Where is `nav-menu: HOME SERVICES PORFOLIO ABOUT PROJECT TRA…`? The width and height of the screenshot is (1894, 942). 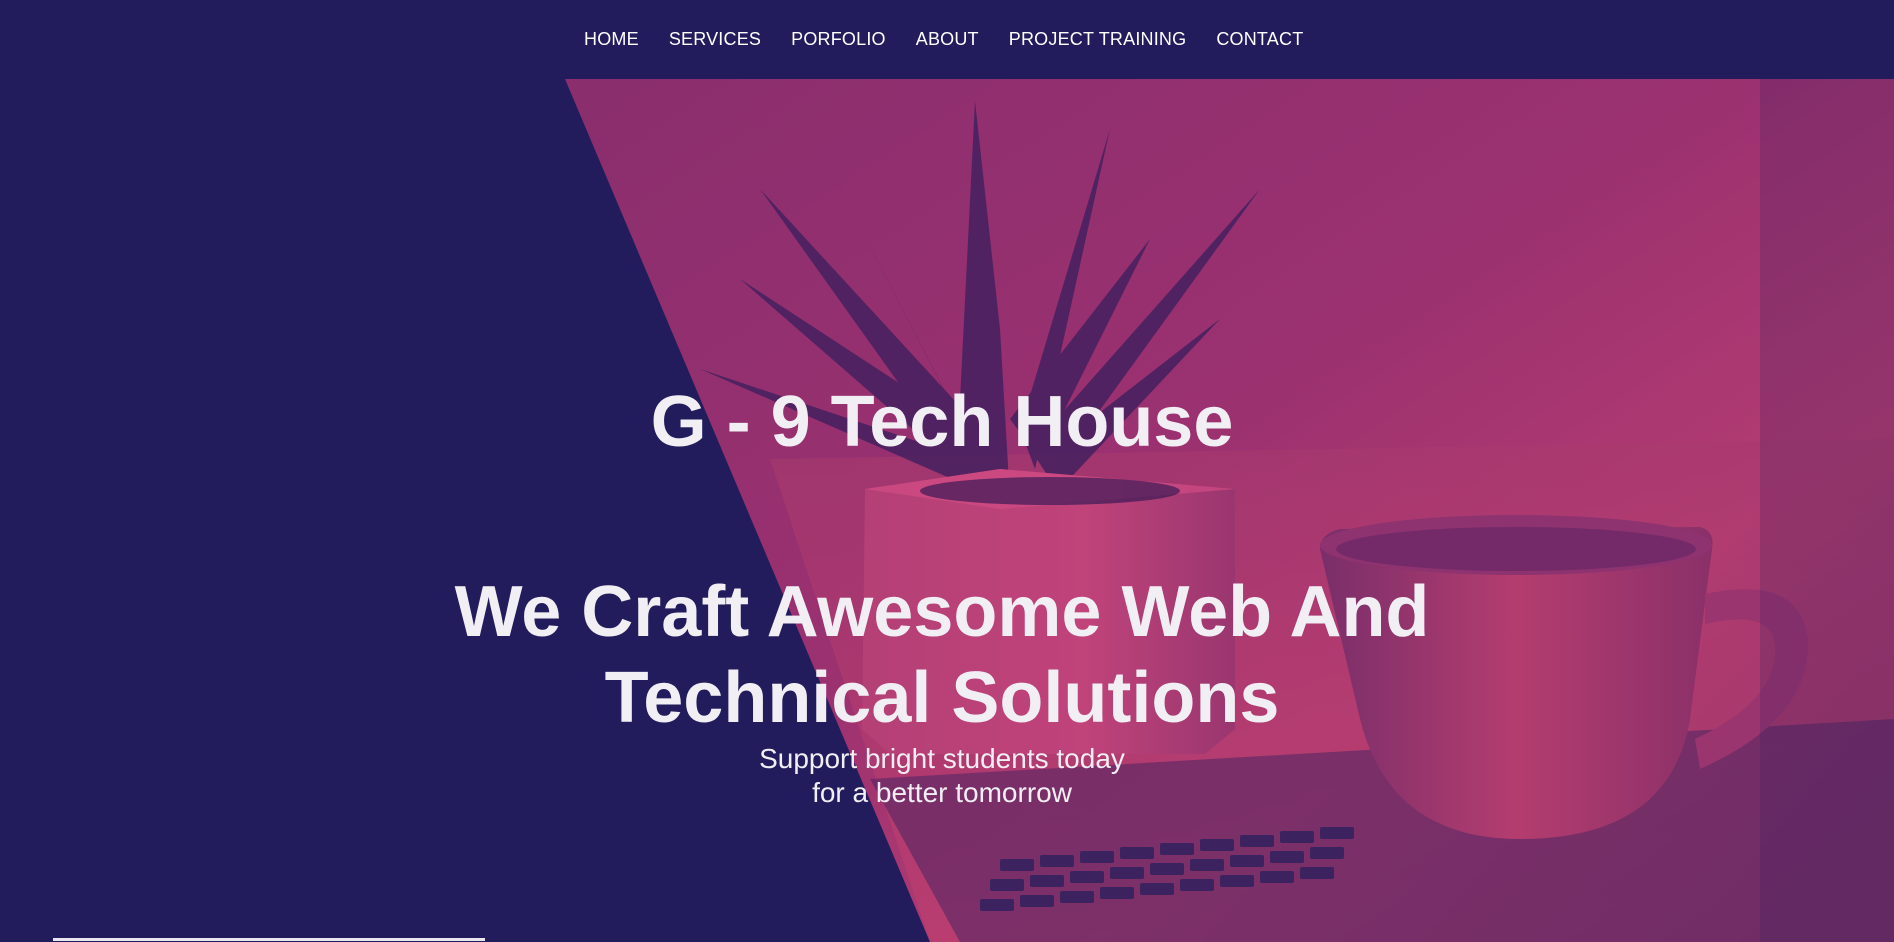 nav-menu: HOME SERVICES PORFOLIO ABOUT PROJECT TRA… is located at coordinates (958, 39).